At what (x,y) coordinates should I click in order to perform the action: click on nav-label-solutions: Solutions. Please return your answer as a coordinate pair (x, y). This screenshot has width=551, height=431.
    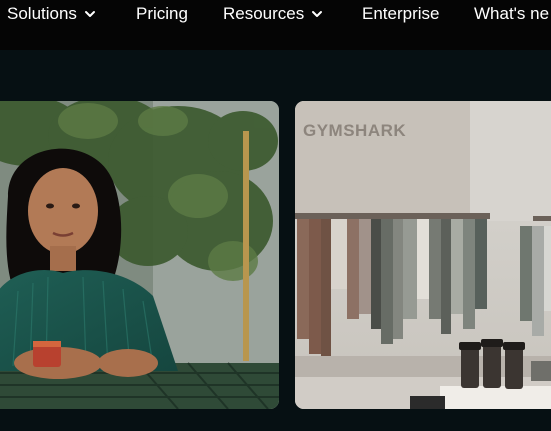
    Looking at the image, I should click on (42, 13).